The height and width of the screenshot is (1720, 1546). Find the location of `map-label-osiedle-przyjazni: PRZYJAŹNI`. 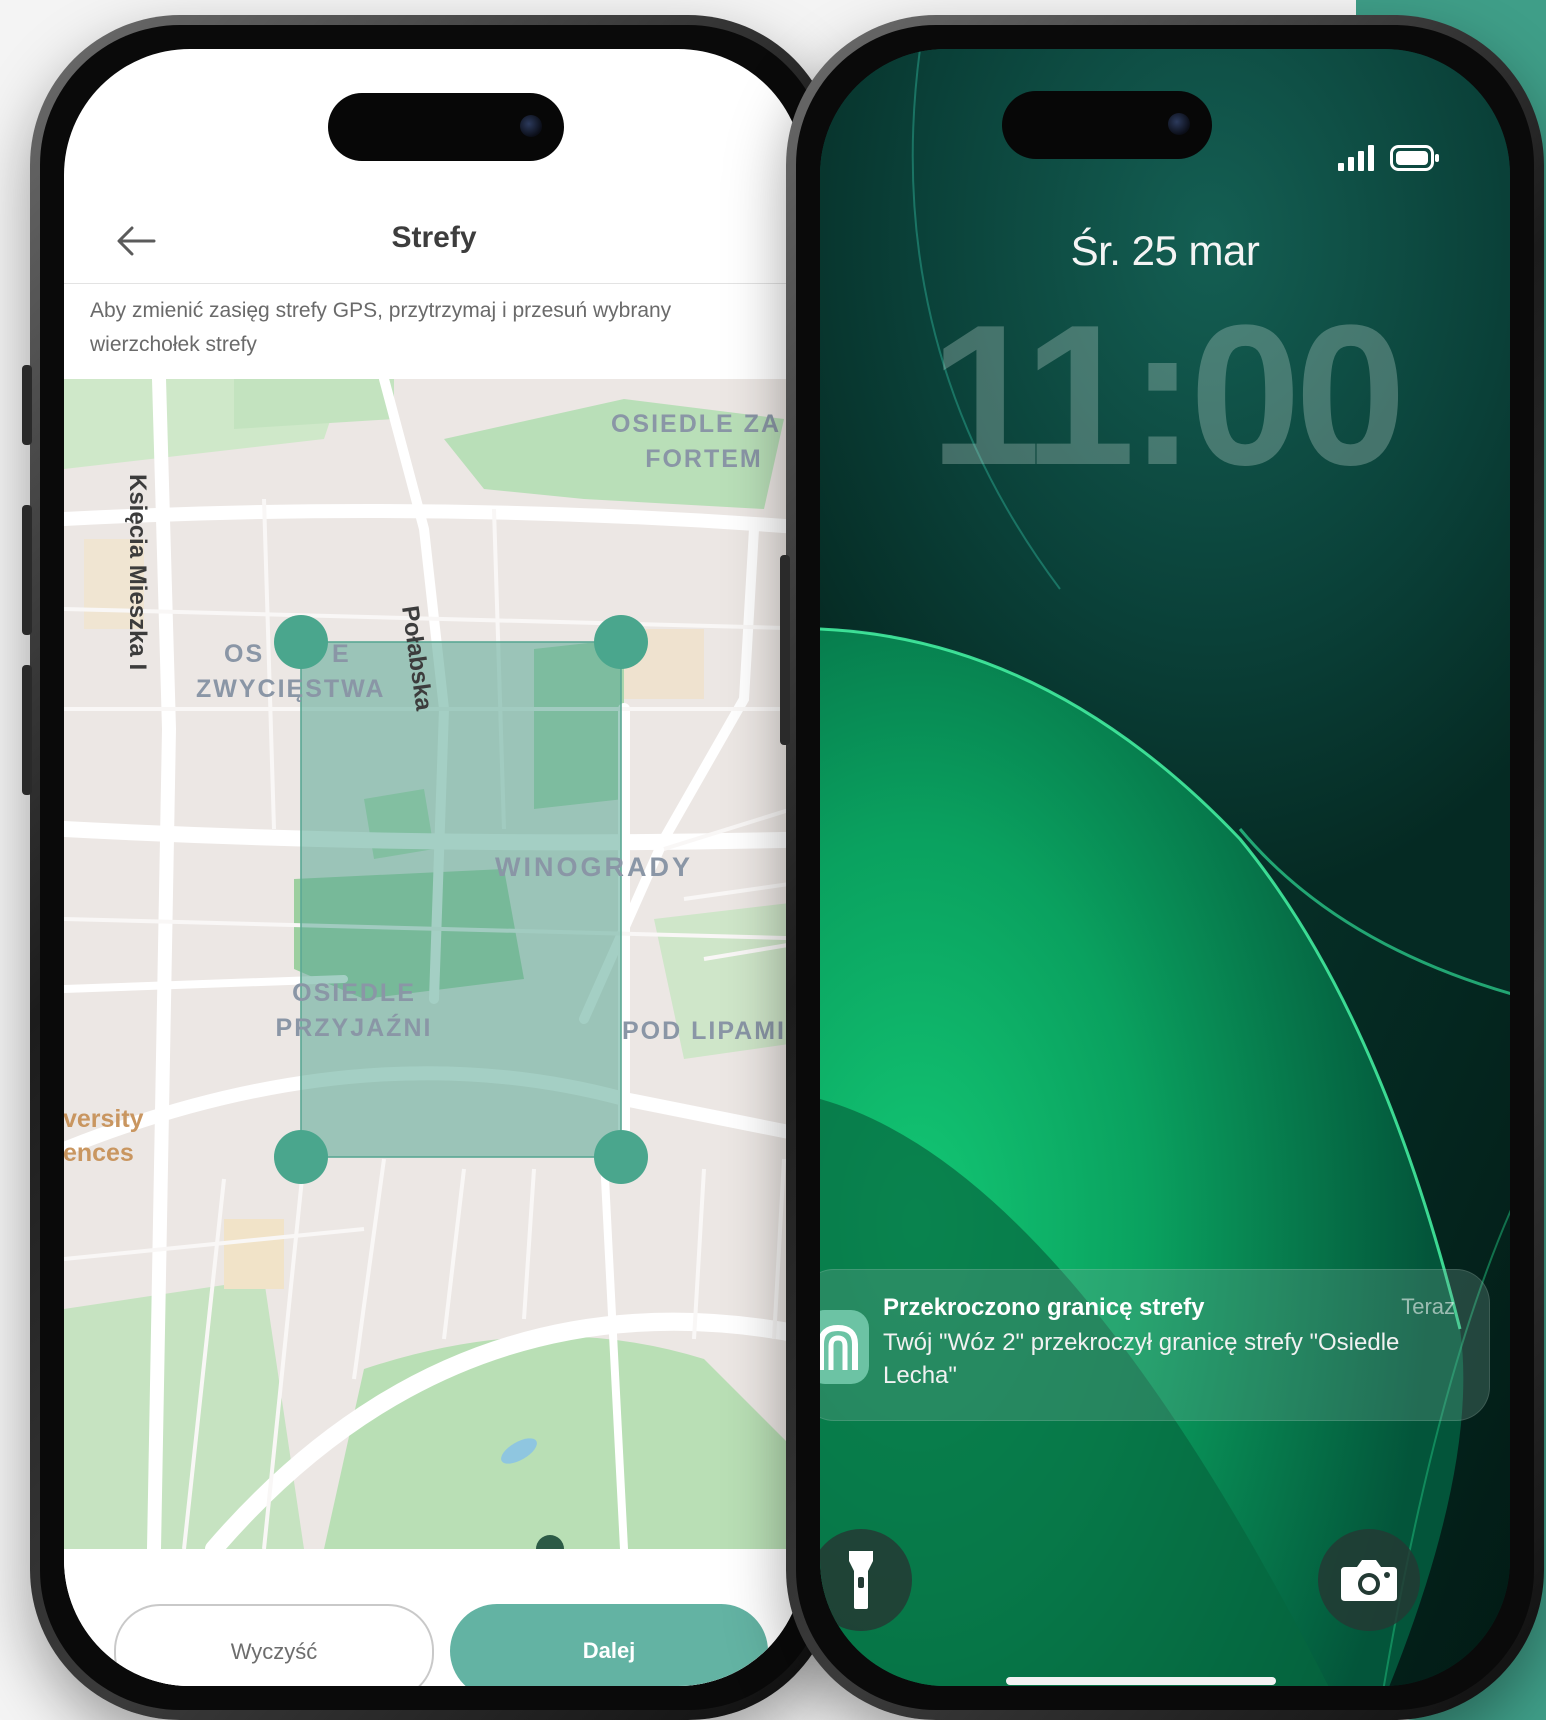

map-label-osiedle-przyjazni: PRZYJAŹNI is located at coordinates (354, 1027).